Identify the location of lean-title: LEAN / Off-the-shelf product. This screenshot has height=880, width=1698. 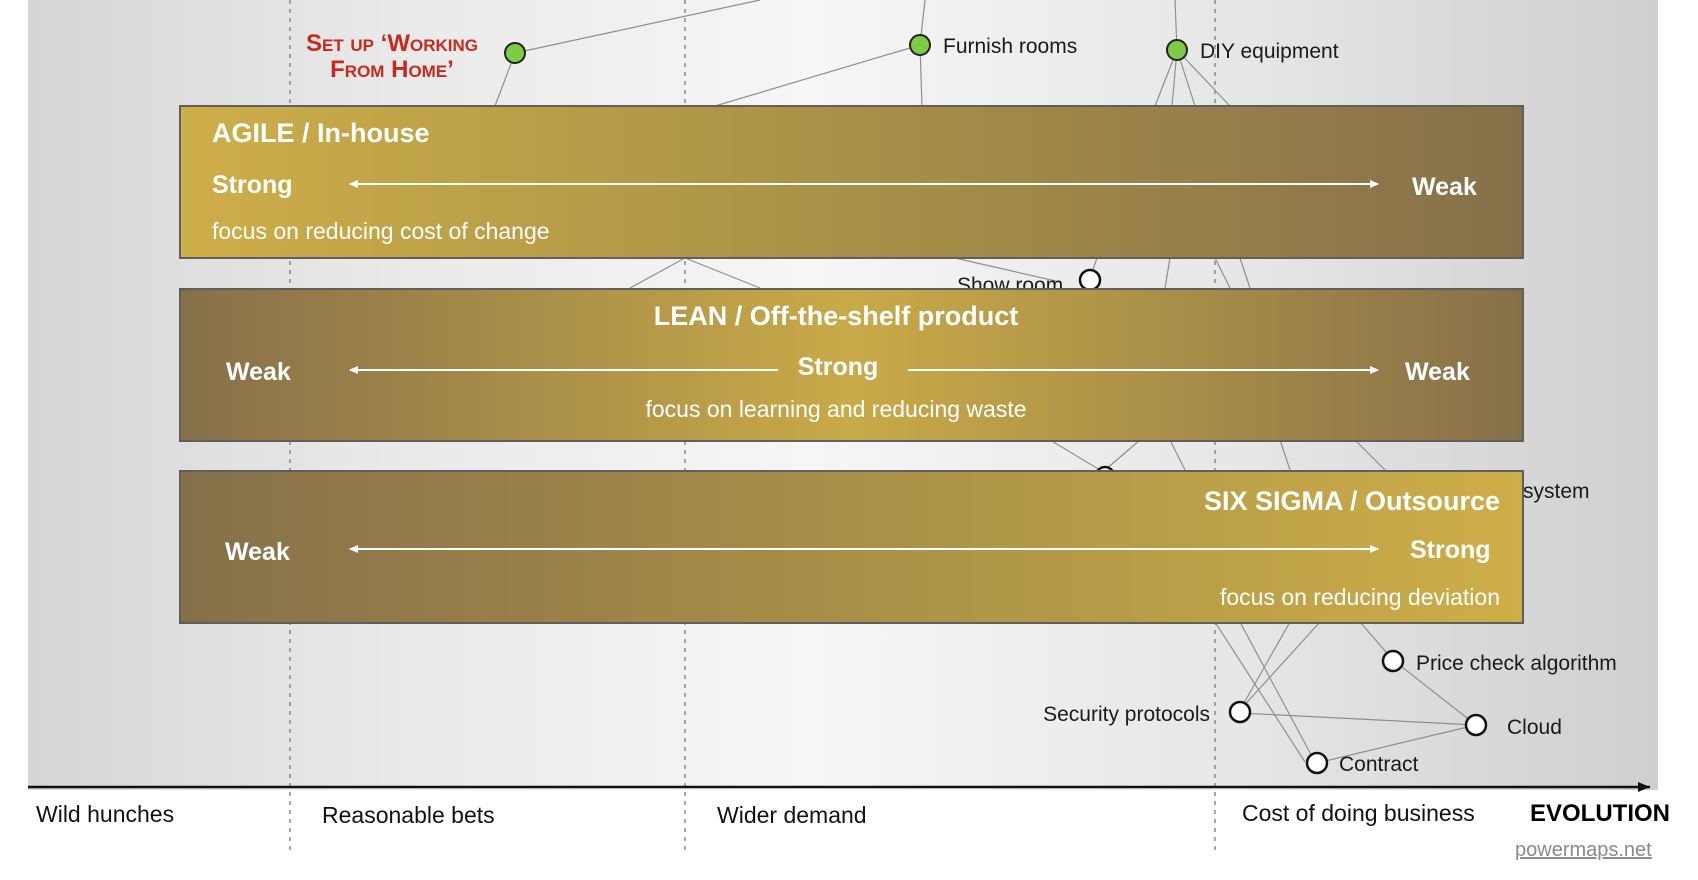
(836, 316).